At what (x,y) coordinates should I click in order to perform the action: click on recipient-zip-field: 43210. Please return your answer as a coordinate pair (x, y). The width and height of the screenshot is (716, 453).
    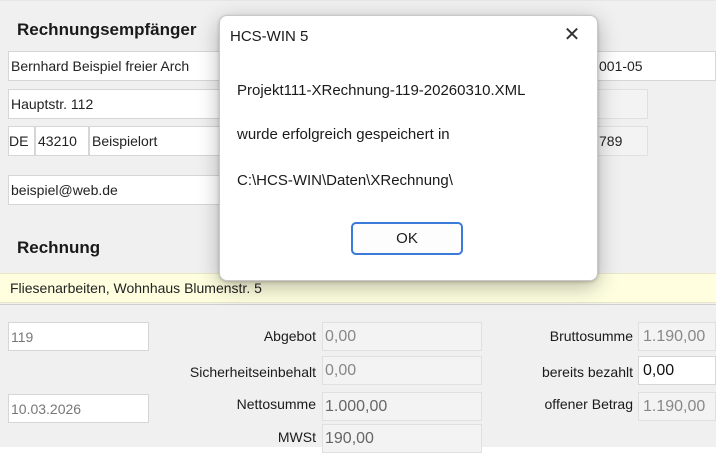
    Looking at the image, I should click on (62, 141).